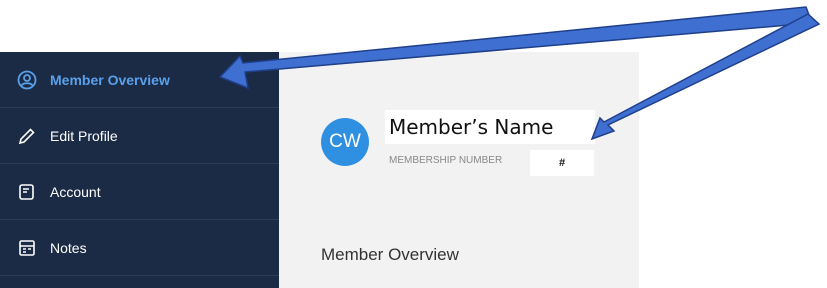 The width and height of the screenshot is (827, 288). I want to click on avatar: CW, so click(345, 142).